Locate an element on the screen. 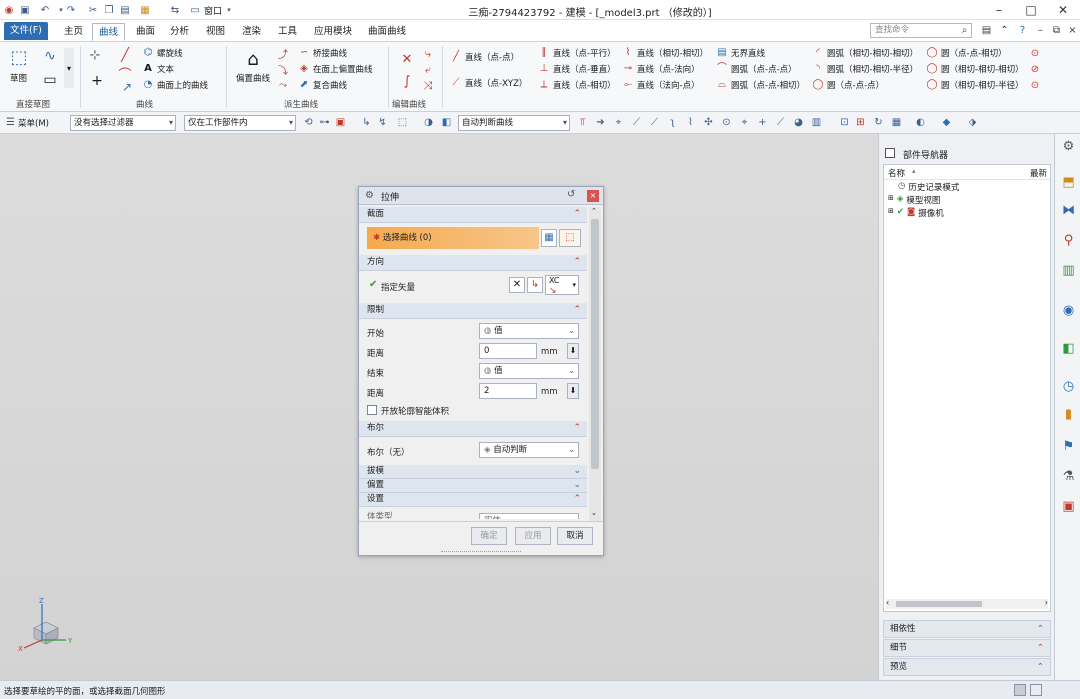 The height and width of the screenshot is (699, 1080). ribbon-line-point-perpendicular: ⊥ 直线（点-垂直） is located at coordinates (577, 69).